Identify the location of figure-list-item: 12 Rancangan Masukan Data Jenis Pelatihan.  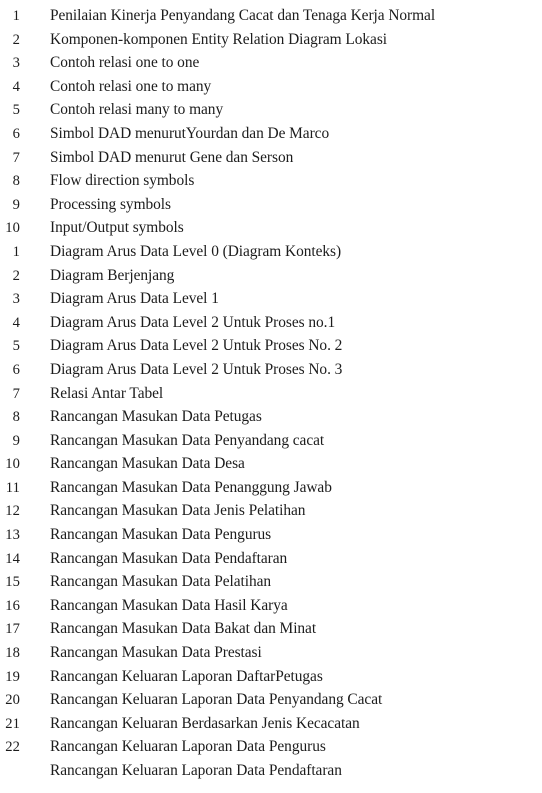
(271, 511).